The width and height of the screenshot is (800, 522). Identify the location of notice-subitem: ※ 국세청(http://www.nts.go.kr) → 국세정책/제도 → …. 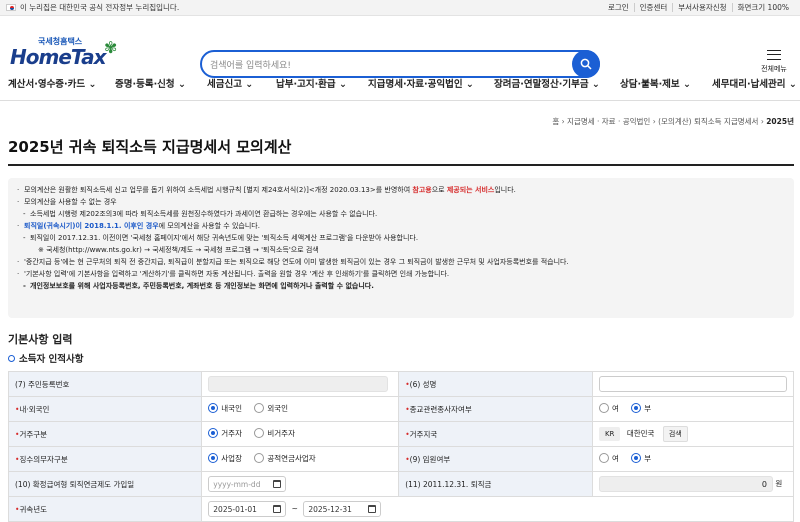
(178, 250).